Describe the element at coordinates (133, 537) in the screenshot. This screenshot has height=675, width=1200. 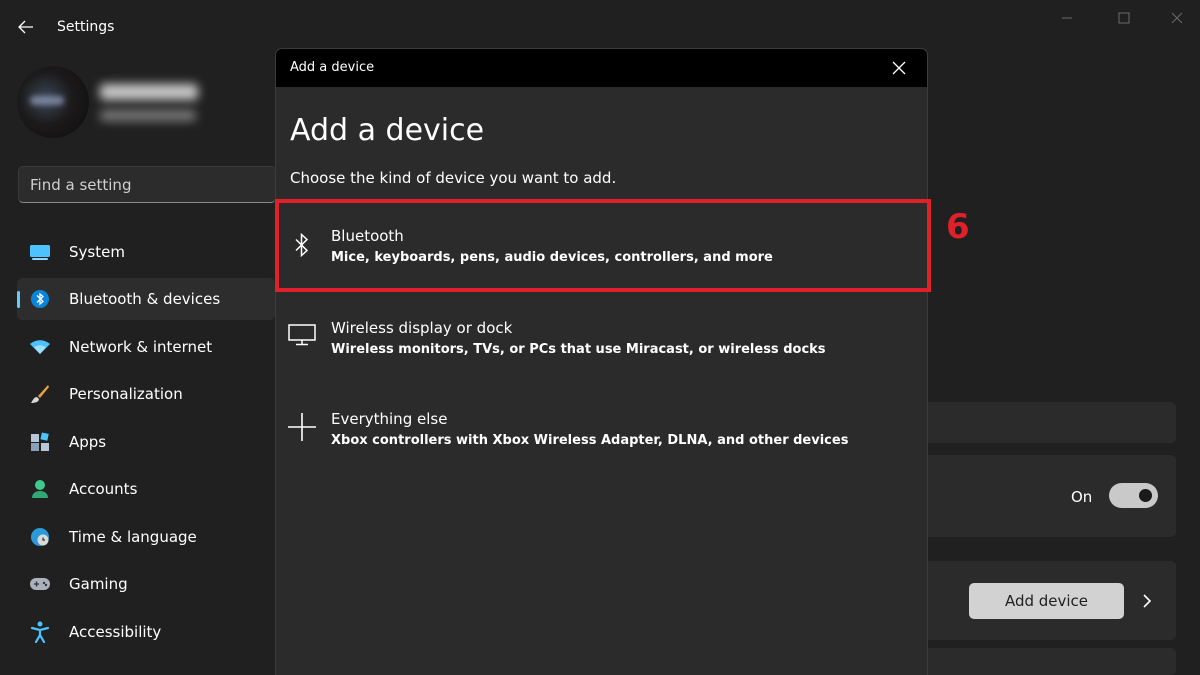
I see `sidebar-item-label: Time & language` at that location.